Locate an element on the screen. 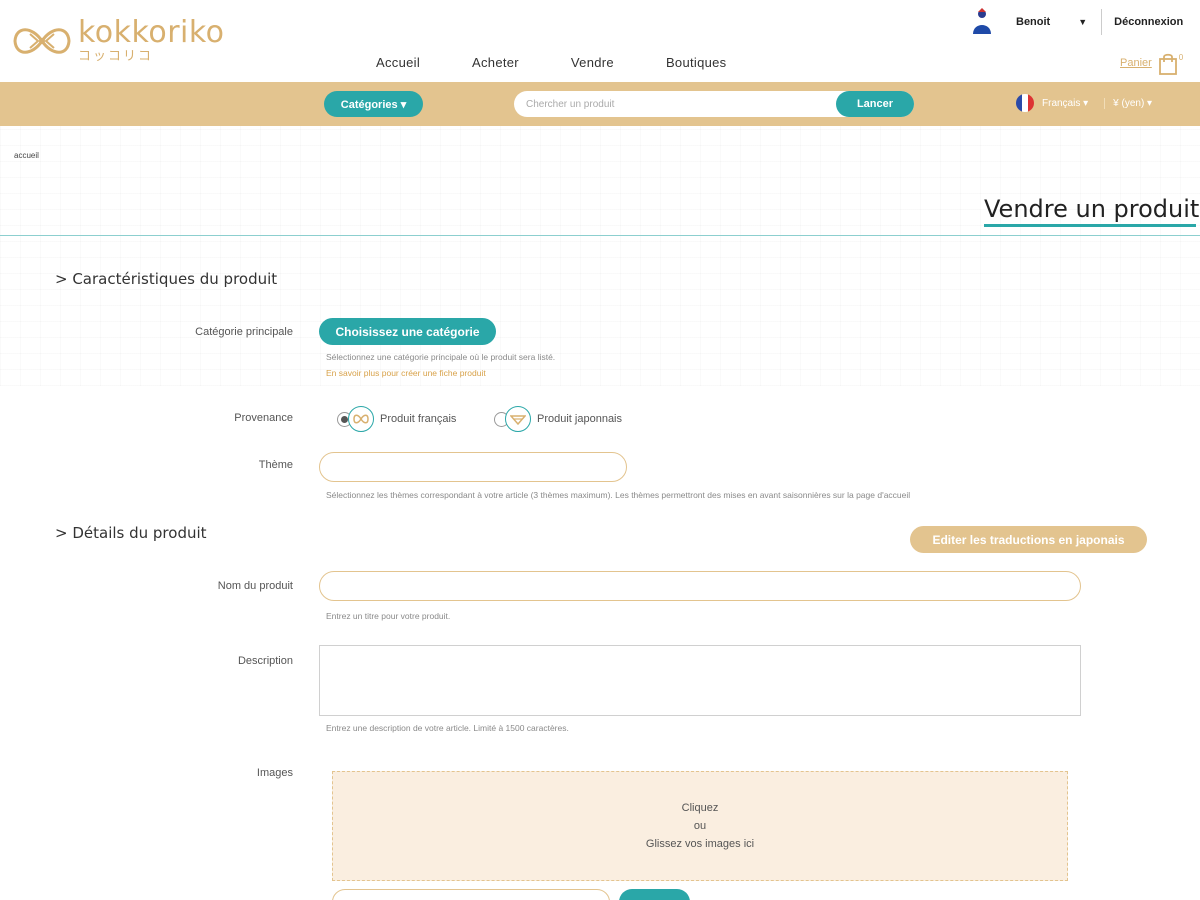 Image resolution: width=1200 pixels, height=900 pixels. image-url-input is located at coordinates (471, 894).